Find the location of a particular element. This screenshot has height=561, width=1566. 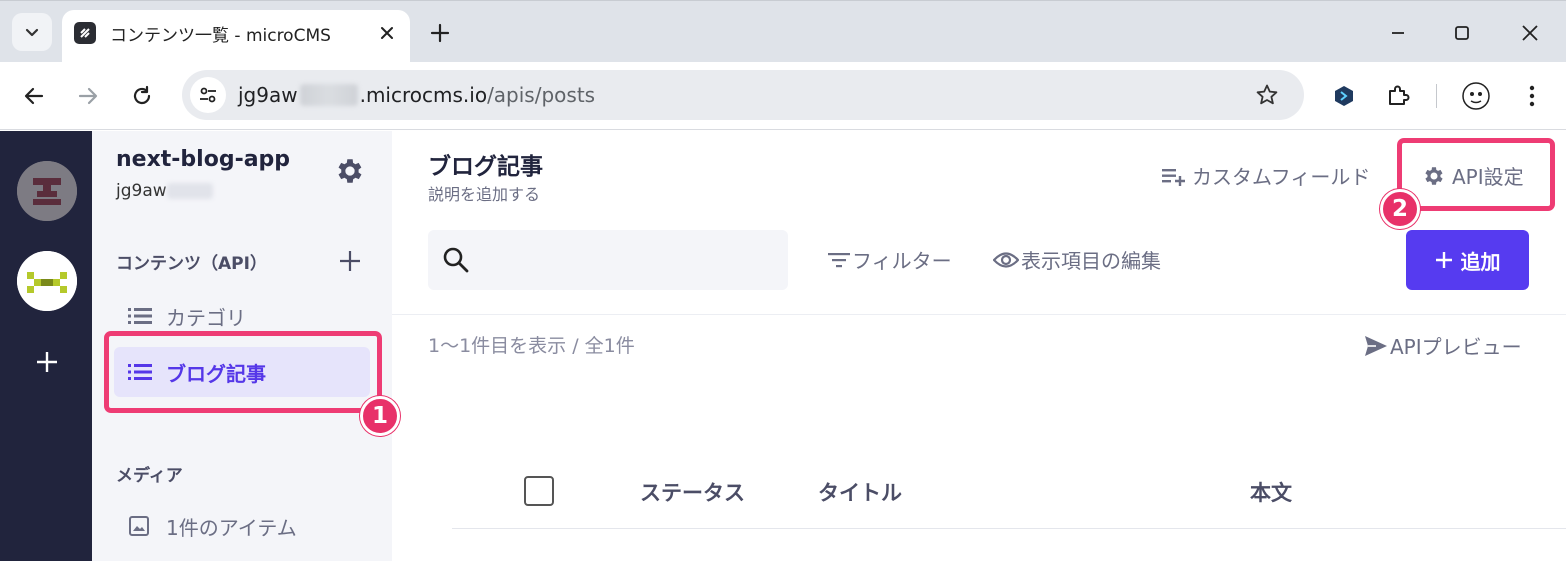

arrow-left-icon is located at coordinates (34, 96).